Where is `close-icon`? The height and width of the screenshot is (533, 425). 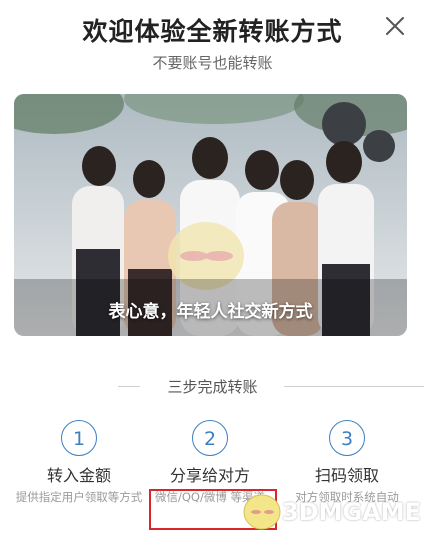
close-icon is located at coordinates (395, 26).